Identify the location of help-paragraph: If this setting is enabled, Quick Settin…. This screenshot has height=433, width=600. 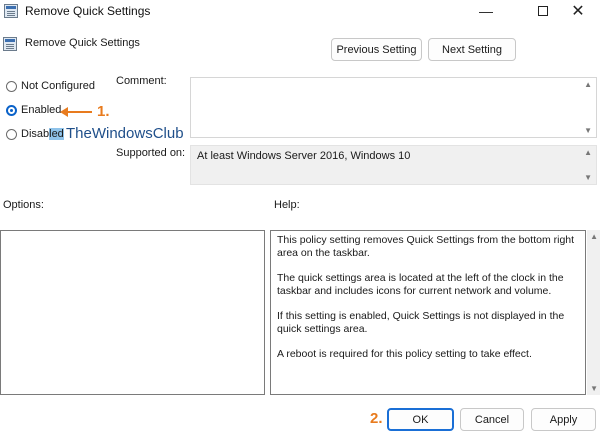
(421, 322).